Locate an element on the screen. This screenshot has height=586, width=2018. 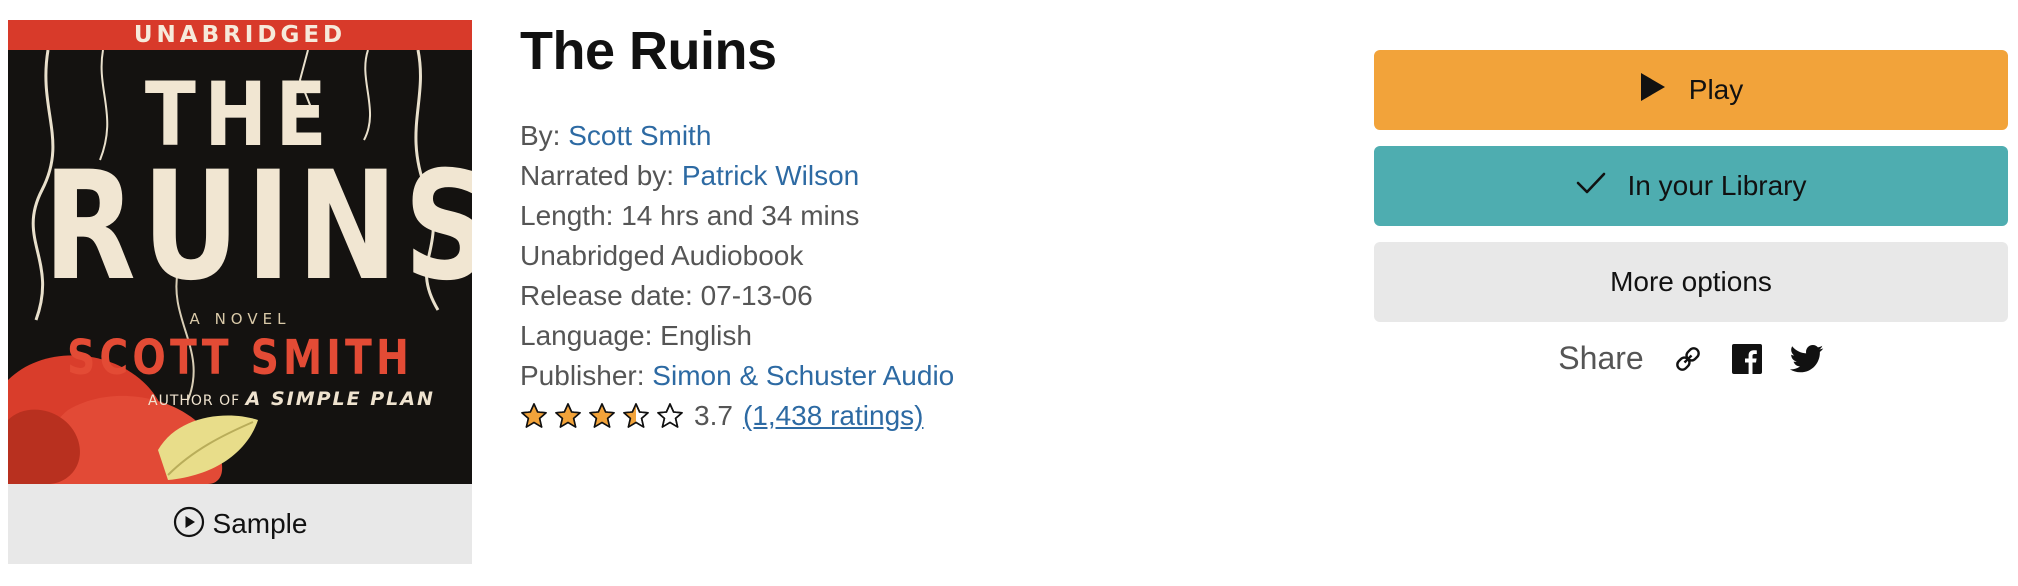
cover-author-of: AUTHOR OF A SIMPLE PLAN is located at coordinates (298, 399).